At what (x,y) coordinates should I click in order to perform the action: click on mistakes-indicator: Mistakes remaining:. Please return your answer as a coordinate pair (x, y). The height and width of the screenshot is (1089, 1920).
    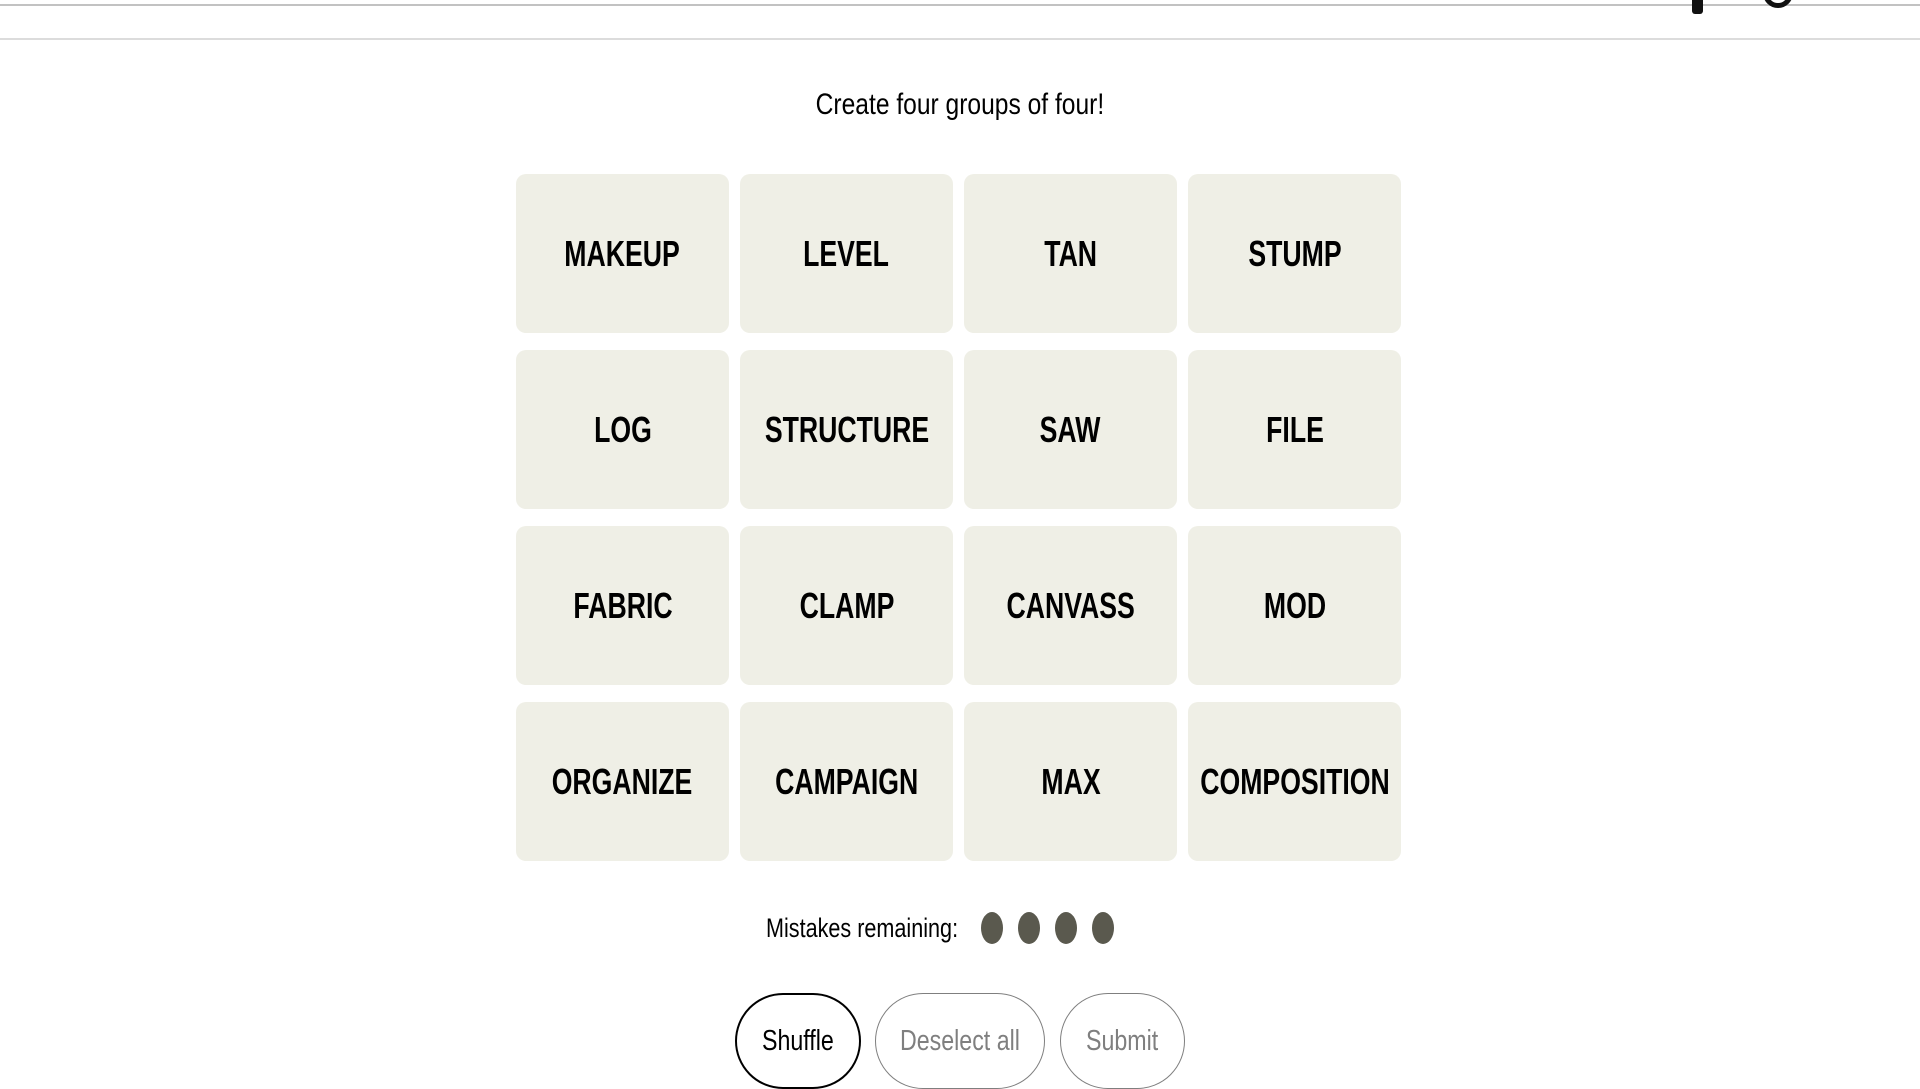
    Looking at the image, I should click on (940, 928).